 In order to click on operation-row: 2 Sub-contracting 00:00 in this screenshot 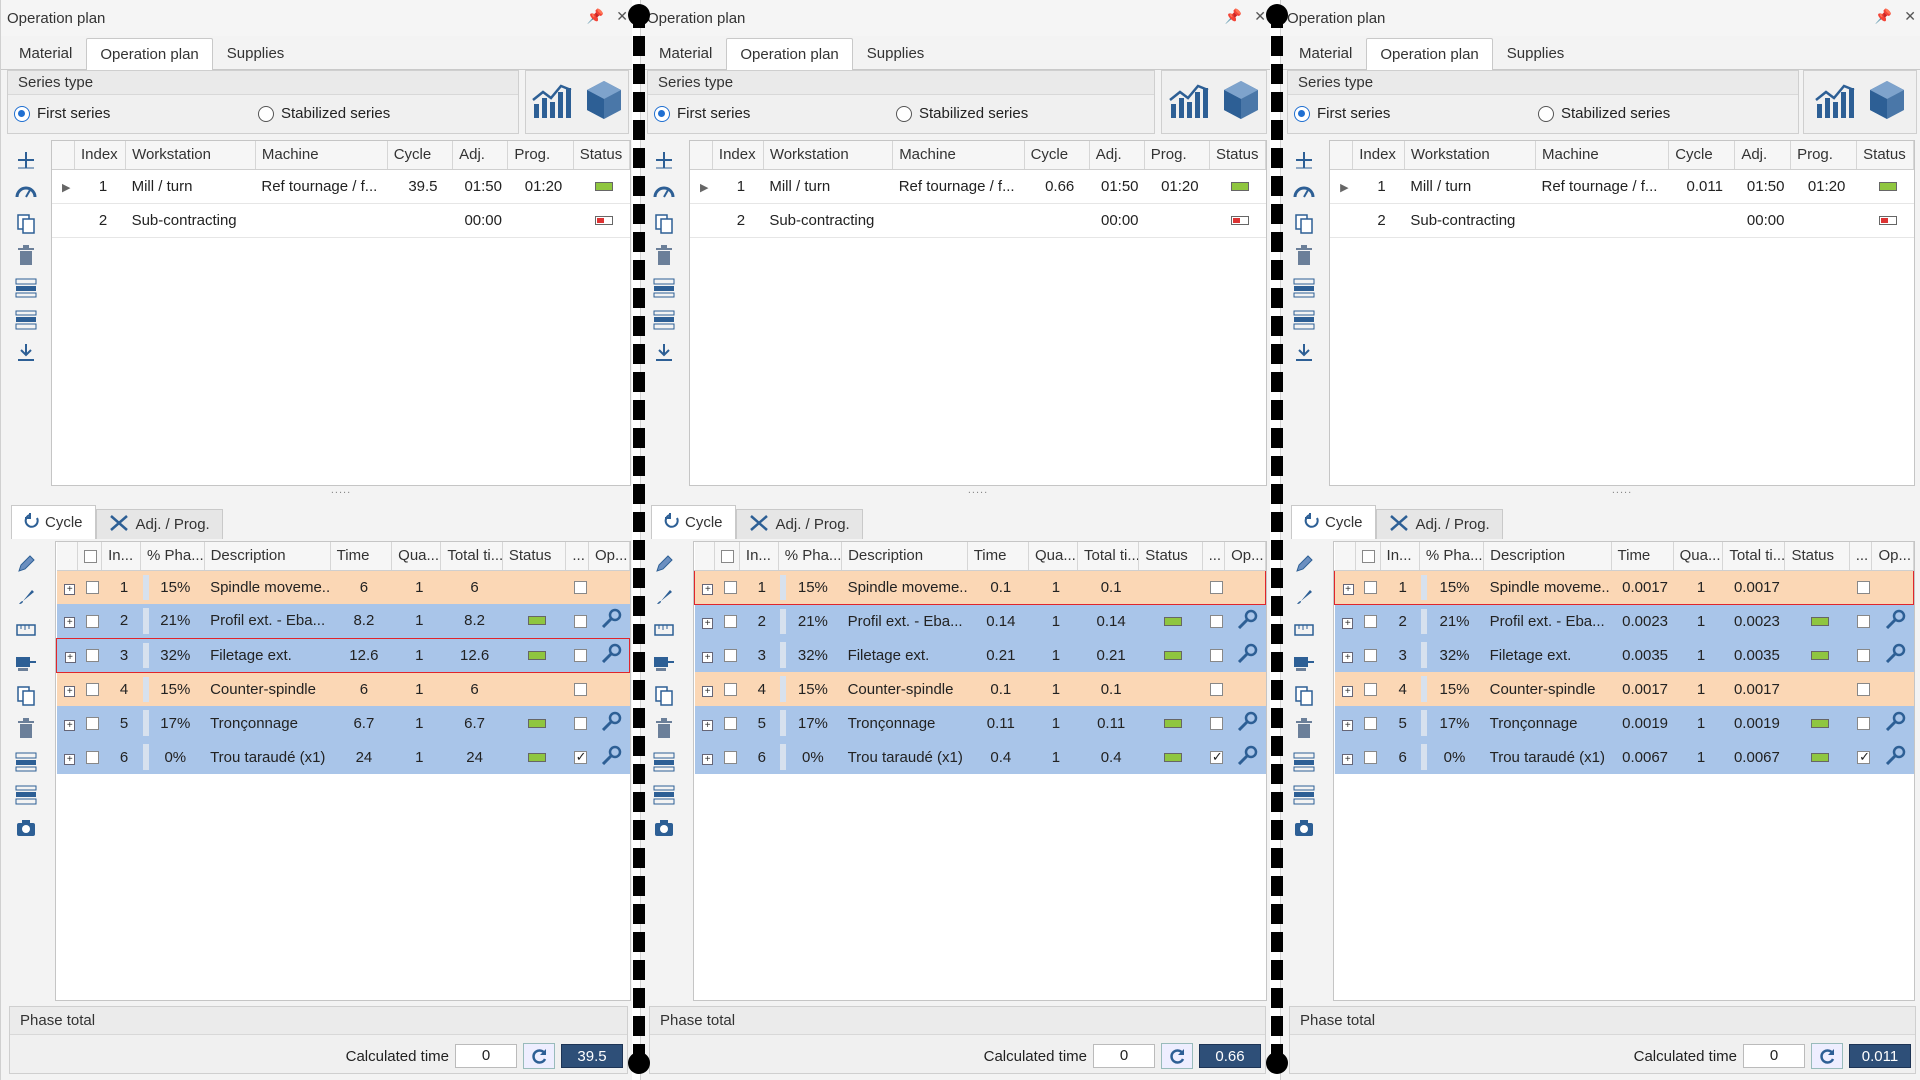, I will do `click(978, 220)`.